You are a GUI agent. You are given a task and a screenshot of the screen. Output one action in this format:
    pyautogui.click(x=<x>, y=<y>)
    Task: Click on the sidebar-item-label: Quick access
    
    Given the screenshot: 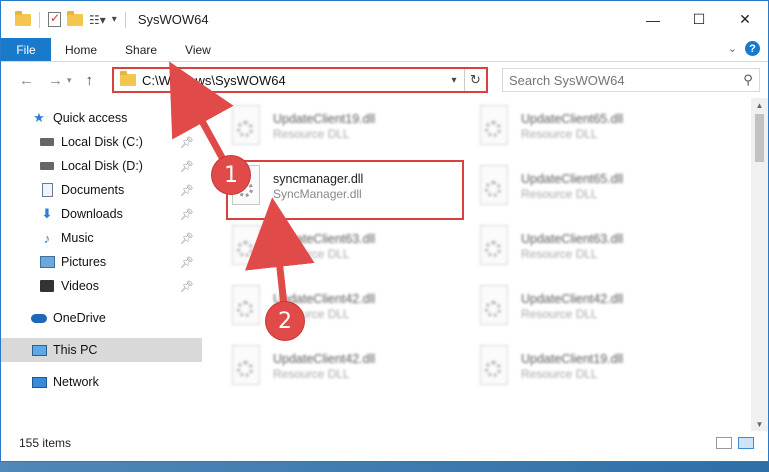 What is the action you would take?
    pyautogui.click(x=90, y=118)
    